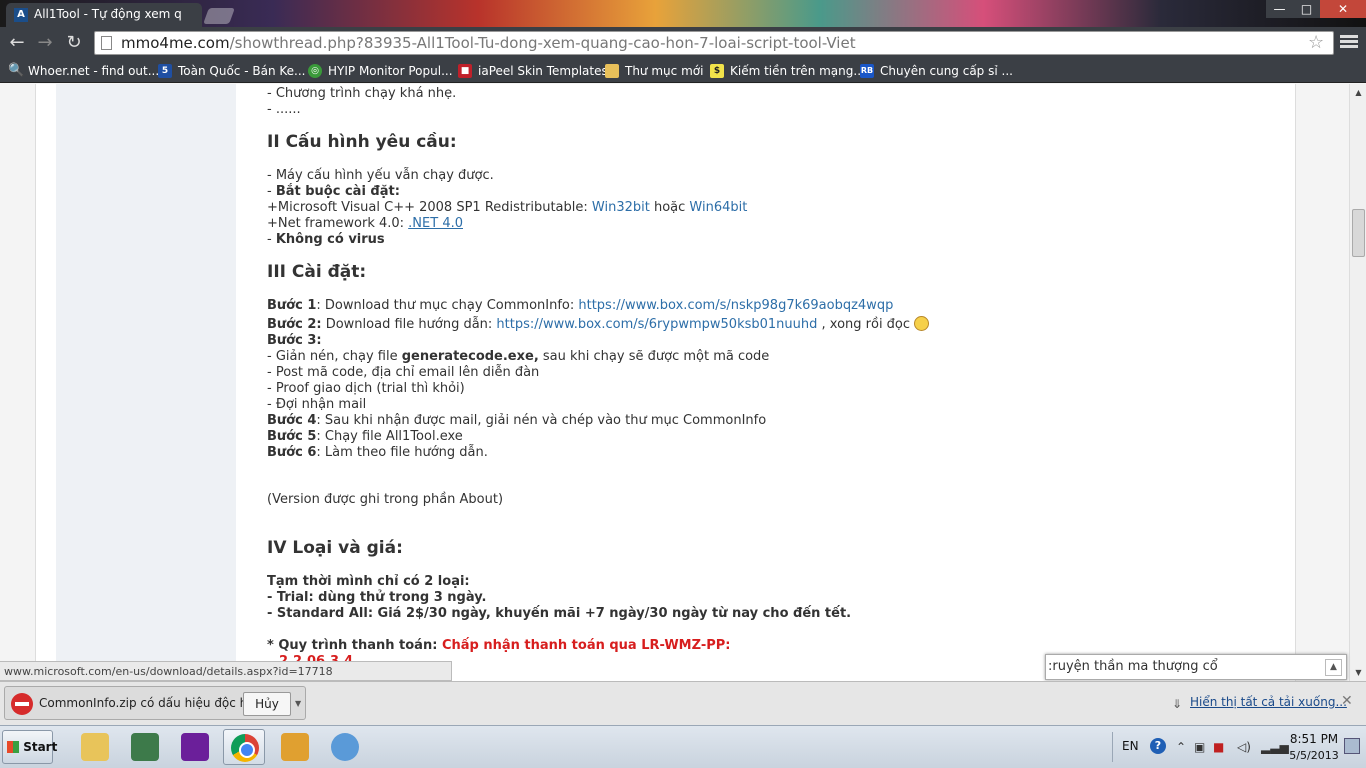  What do you see at coordinates (435, 223) in the screenshot?
I see `net40-link: .NET 4.0` at bounding box center [435, 223].